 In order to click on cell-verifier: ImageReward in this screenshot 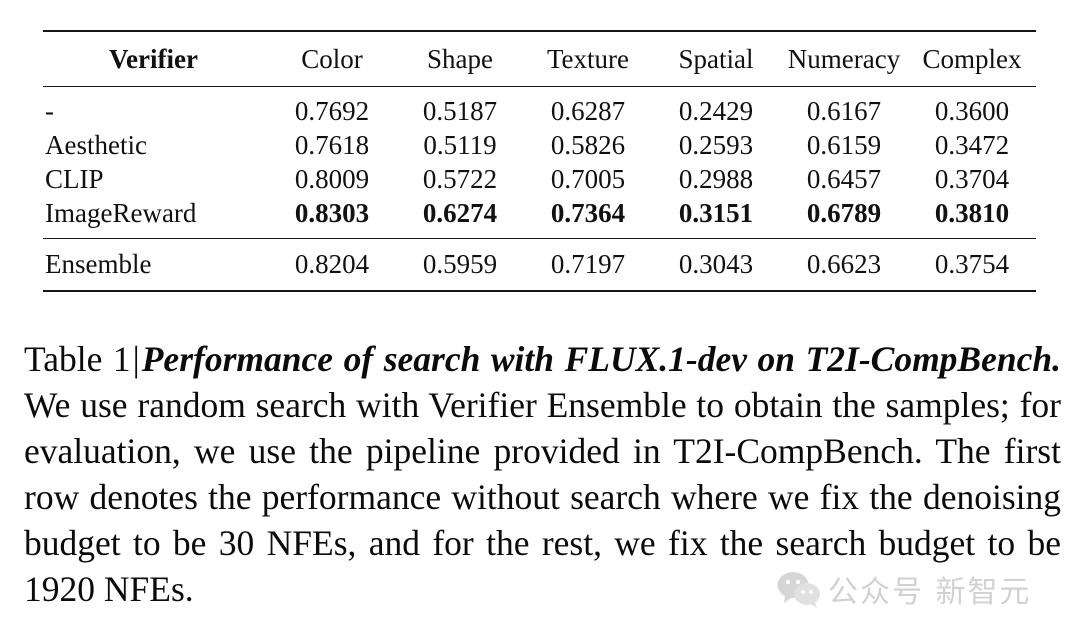, I will do `click(121, 213)`.